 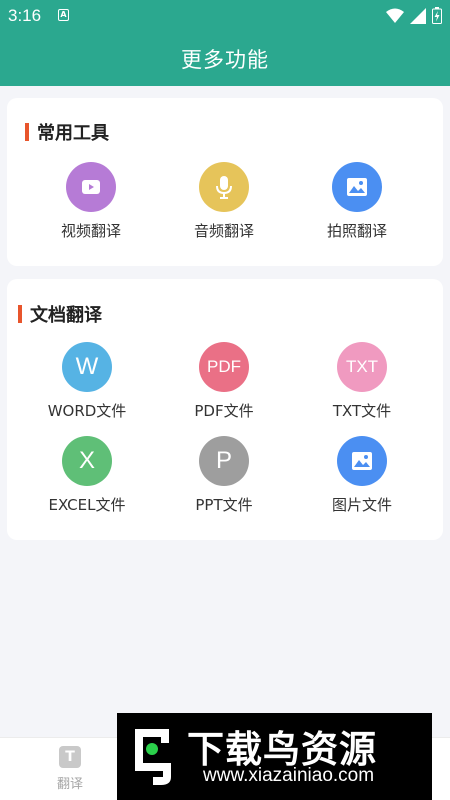 I want to click on watermark-url: www.xiazainiao.com, so click(x=289, y=775).